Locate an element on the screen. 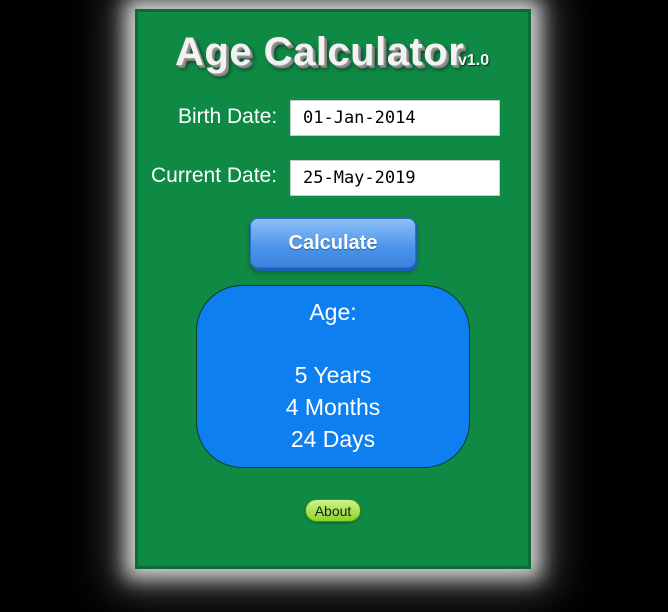  birth-date-label: Birth Date: is located at coordinates (228, 116).